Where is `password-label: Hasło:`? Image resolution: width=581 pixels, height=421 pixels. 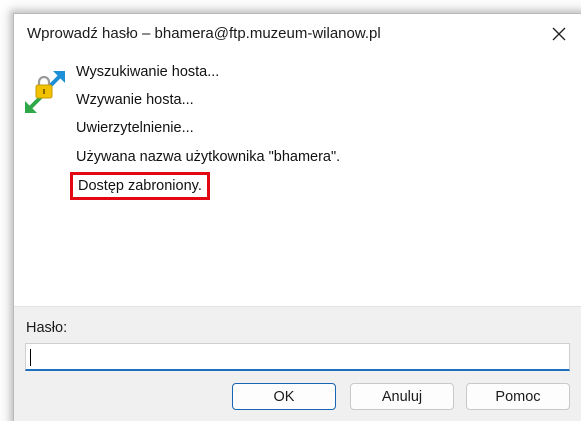 password-label: Hasło: is located at coordinates (47, 328).